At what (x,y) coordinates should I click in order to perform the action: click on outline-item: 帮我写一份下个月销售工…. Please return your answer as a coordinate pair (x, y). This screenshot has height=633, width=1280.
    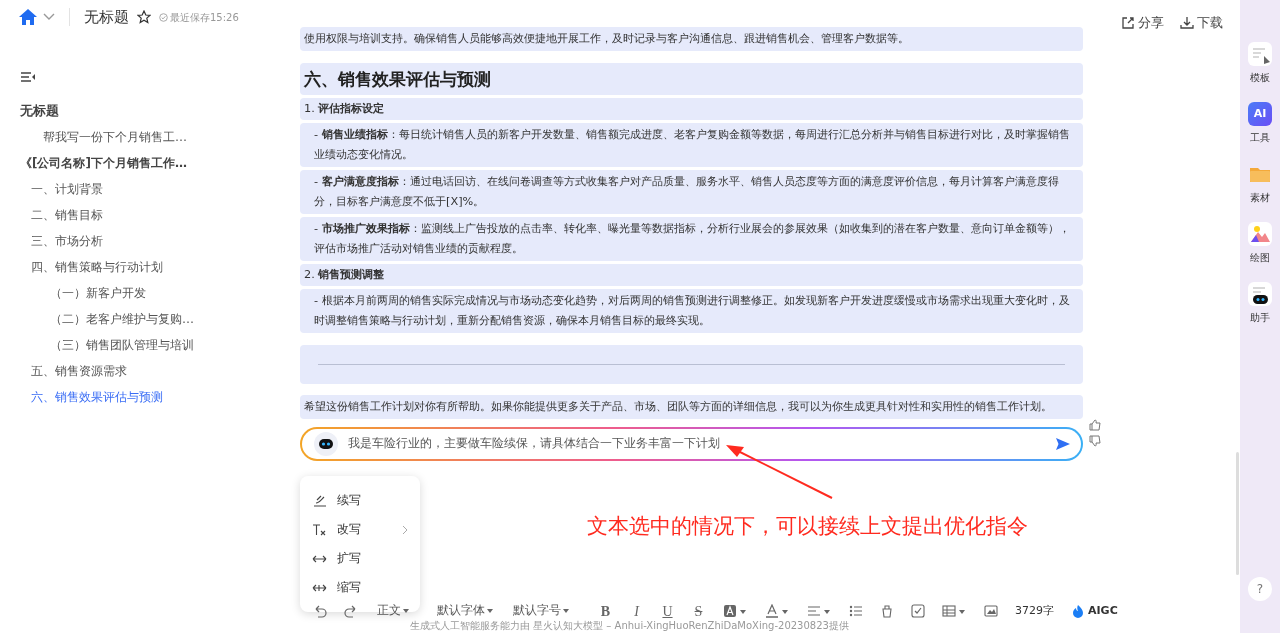
    Looking at the image, I should click on (155, 137).